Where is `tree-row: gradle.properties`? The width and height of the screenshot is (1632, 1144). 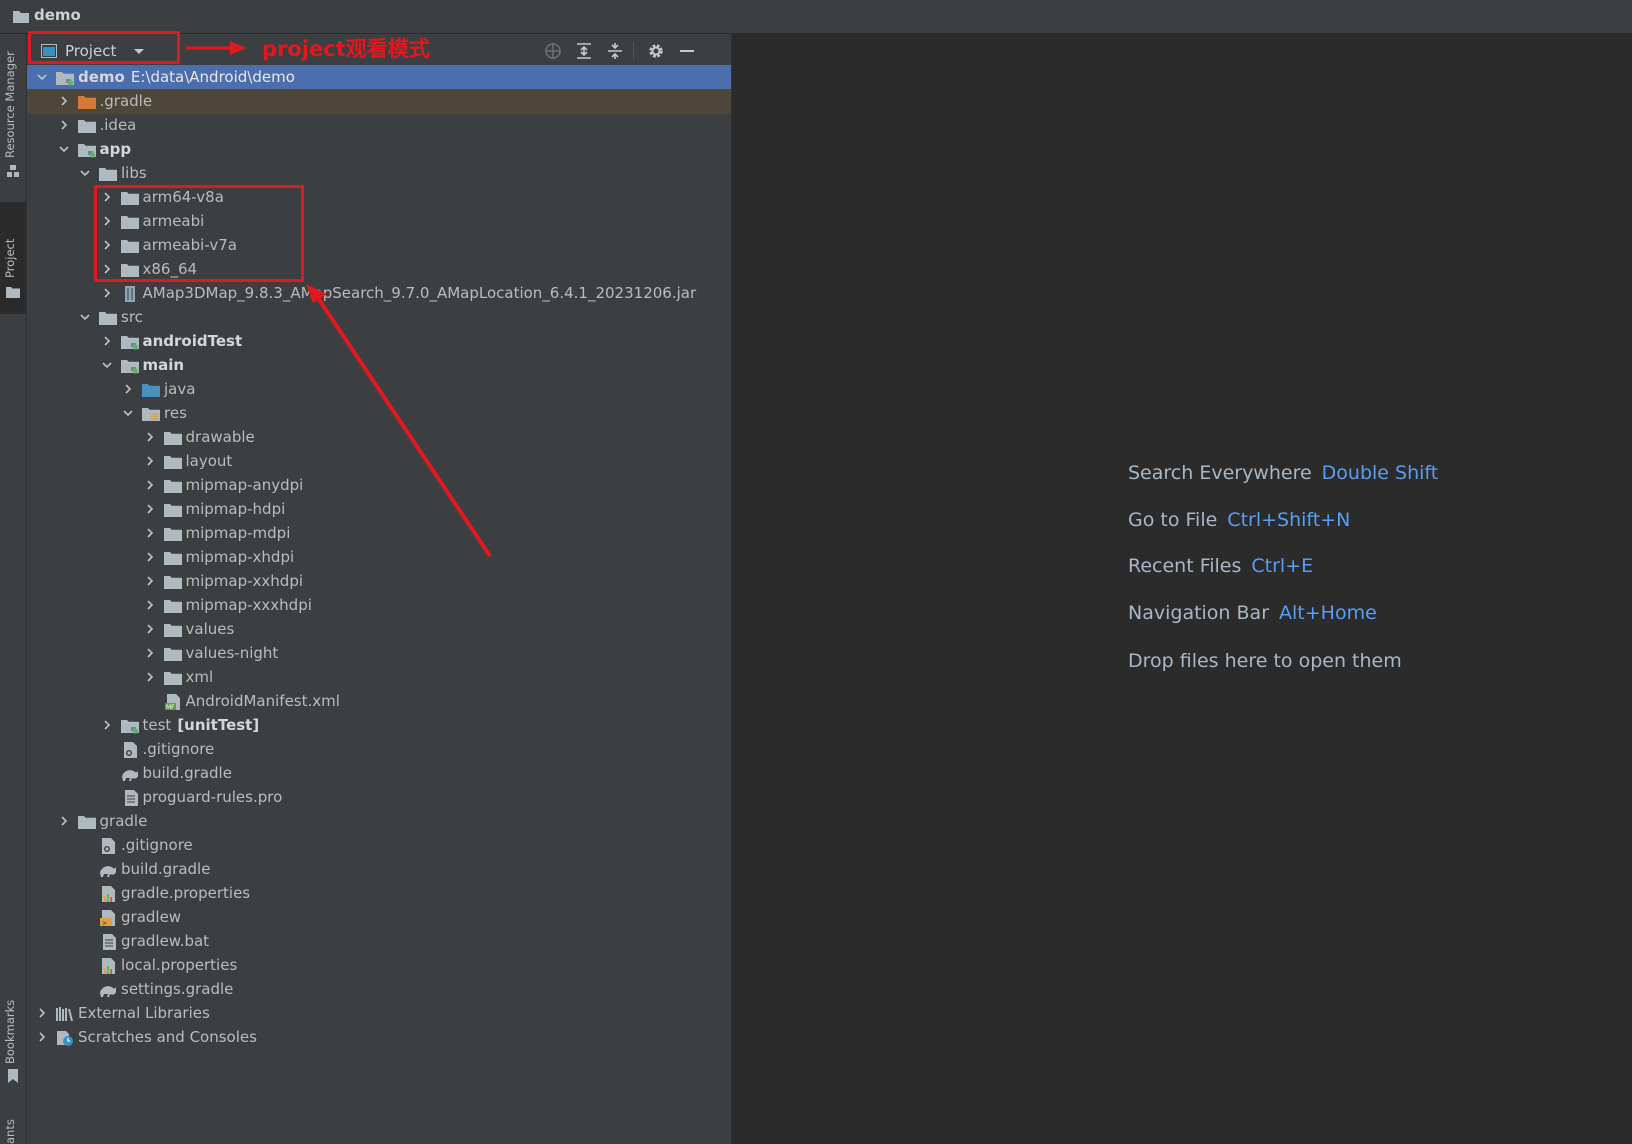 tree-row: gradle.properties is located at coordinates (379, 893).